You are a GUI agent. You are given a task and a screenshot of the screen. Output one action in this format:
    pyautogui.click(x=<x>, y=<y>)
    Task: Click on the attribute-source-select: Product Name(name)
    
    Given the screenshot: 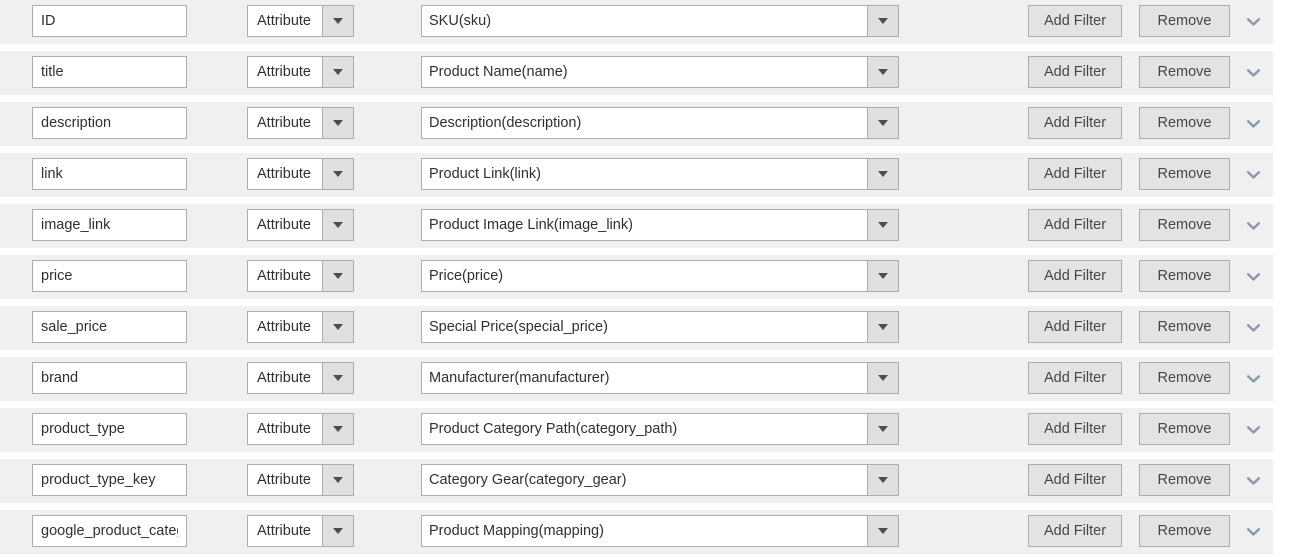 What is the action you would take?
    pyautogui.click(x=660, y=72)
    